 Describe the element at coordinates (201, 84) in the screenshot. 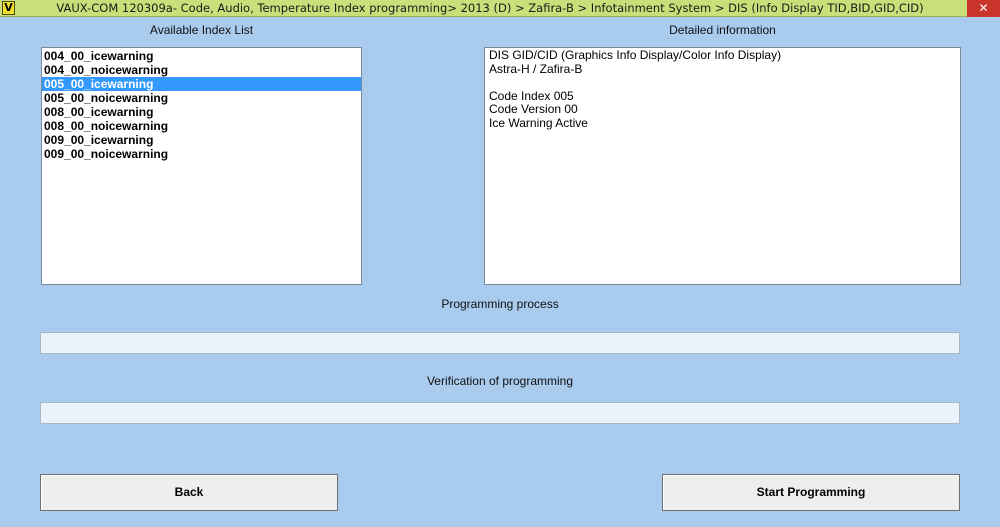

I see `list-item: 005_00_icewarning` at that location.